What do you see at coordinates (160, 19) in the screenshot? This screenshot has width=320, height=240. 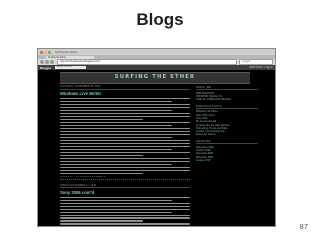 I see `slide-title: Blogs` at bounding box center [160, 19].